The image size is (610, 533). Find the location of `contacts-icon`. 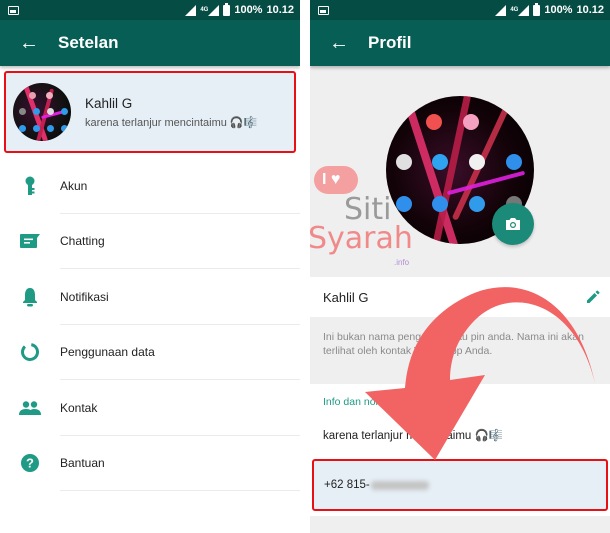

contacts-icon is located at coordinates (30, 408).